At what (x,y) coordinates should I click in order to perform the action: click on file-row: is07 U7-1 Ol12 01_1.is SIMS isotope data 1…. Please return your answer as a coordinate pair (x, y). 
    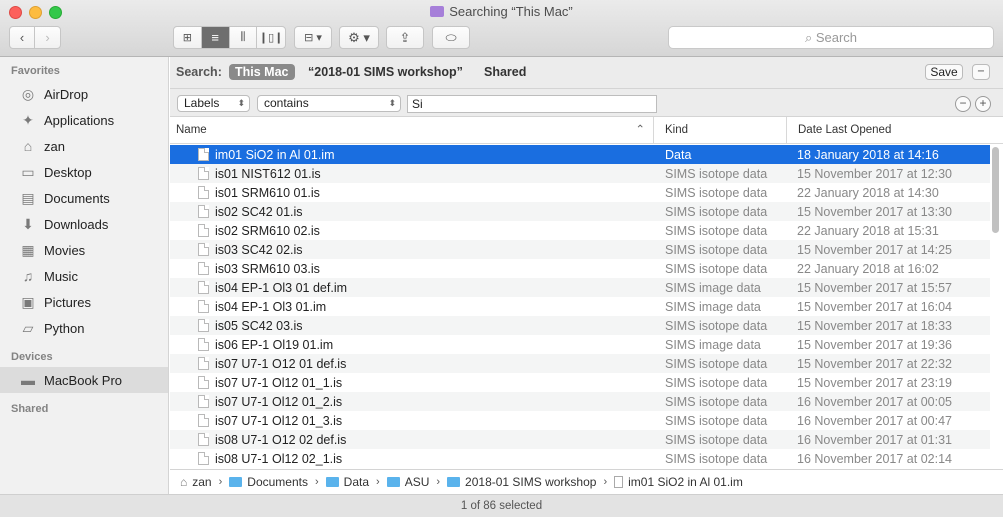
    Looking at the image, I should click on (580, 382).